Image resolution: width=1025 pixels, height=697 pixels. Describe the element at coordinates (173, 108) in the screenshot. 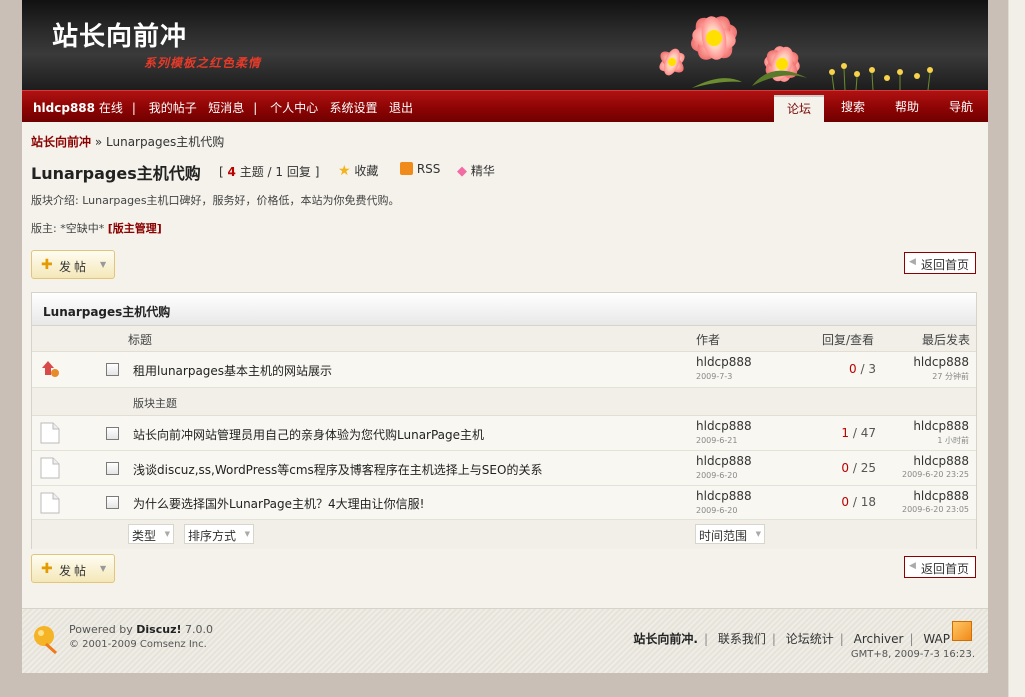

I see `nav-my-posts: 我的帖子` at that location.